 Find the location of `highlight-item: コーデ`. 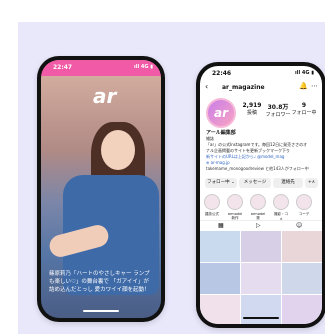

highlight-item: コーデ is located at coordinates (304, 205).